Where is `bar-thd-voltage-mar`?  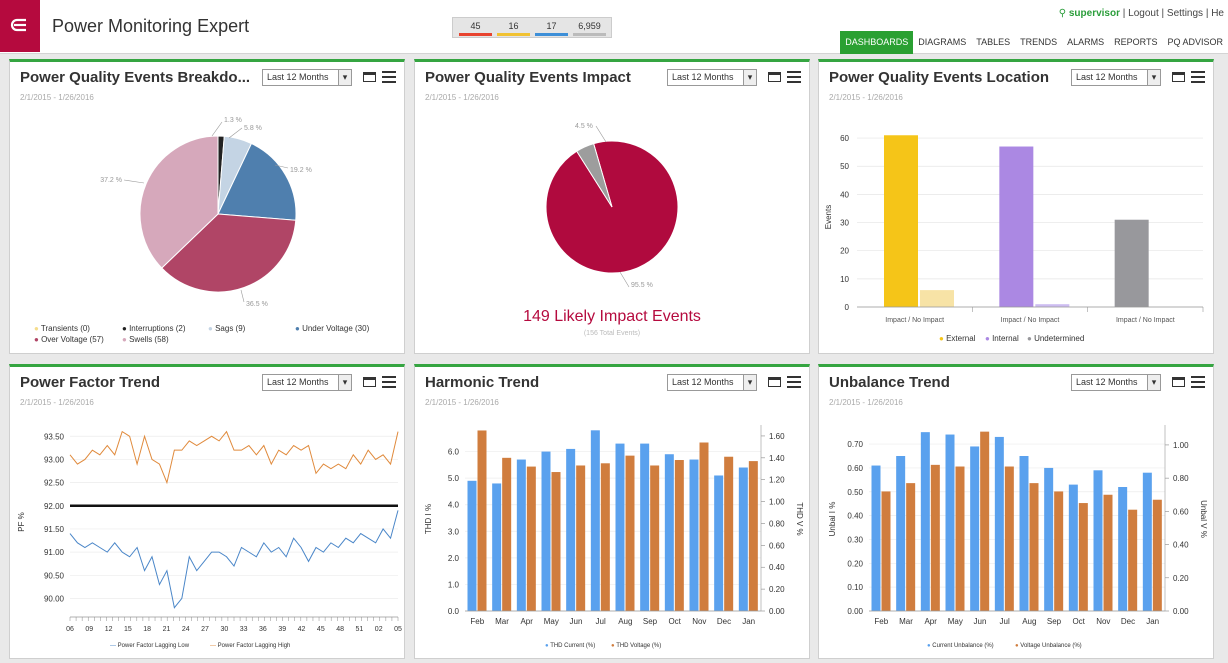
bar-thd-voltage-mar is located at coordinates (507, 534).